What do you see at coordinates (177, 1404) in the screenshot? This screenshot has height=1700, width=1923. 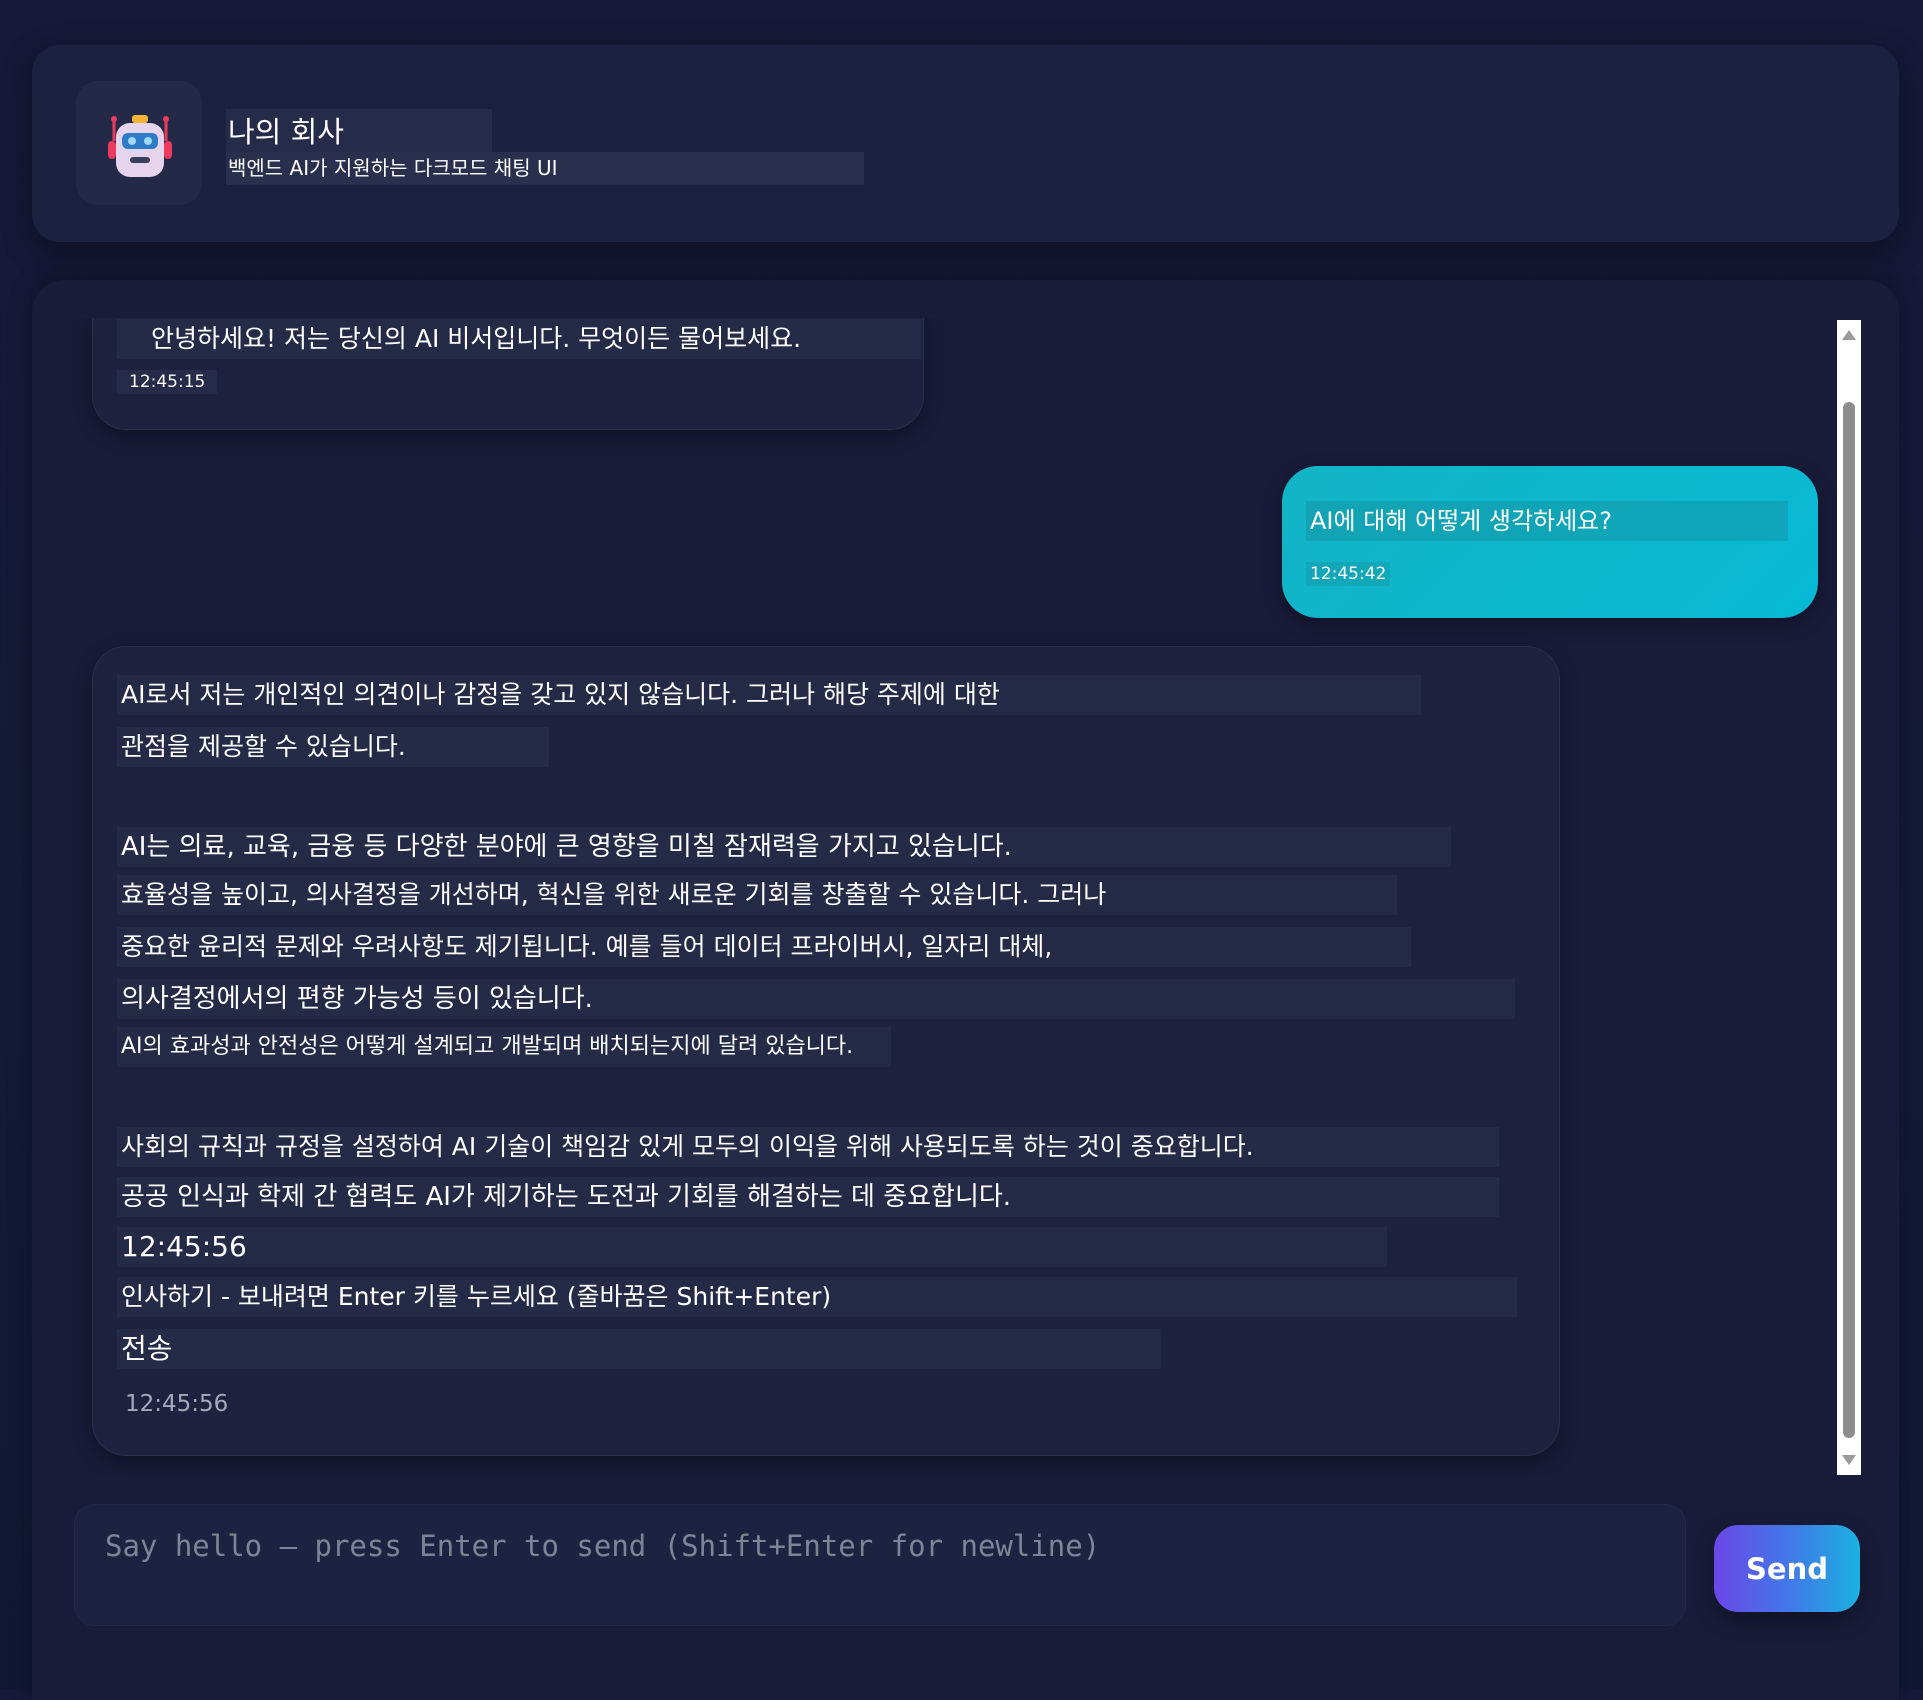 I see `message-timestamp: 12:45:56` at bounding box center [177, 1404].